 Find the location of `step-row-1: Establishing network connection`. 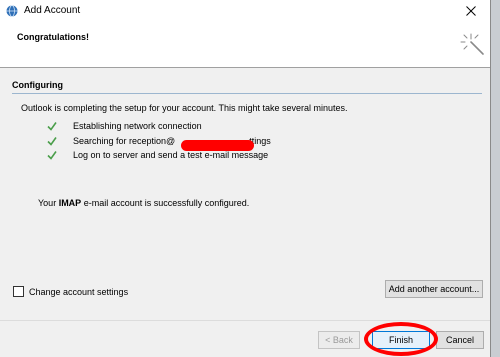

step-row-1: Establishing network connection is located at coordinates (124, 126).